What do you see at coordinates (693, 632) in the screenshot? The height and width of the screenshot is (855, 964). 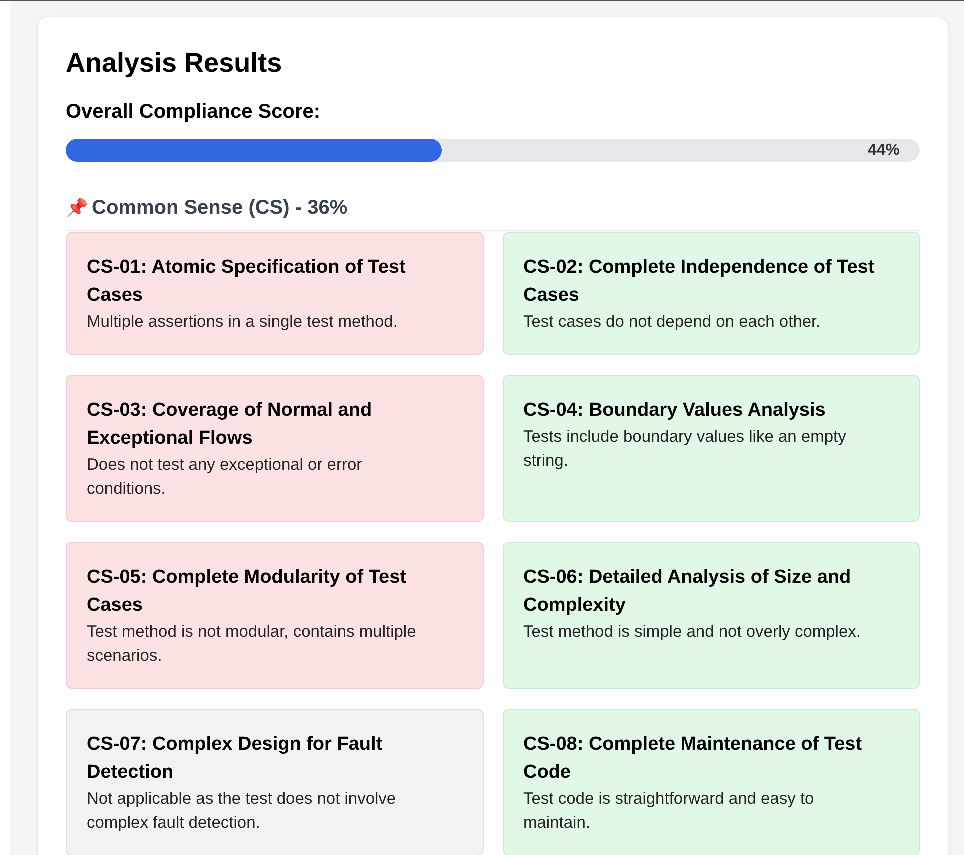 I see `criterion-description: Test method is simple and not overly complex.` at bounding box center [693, 632].